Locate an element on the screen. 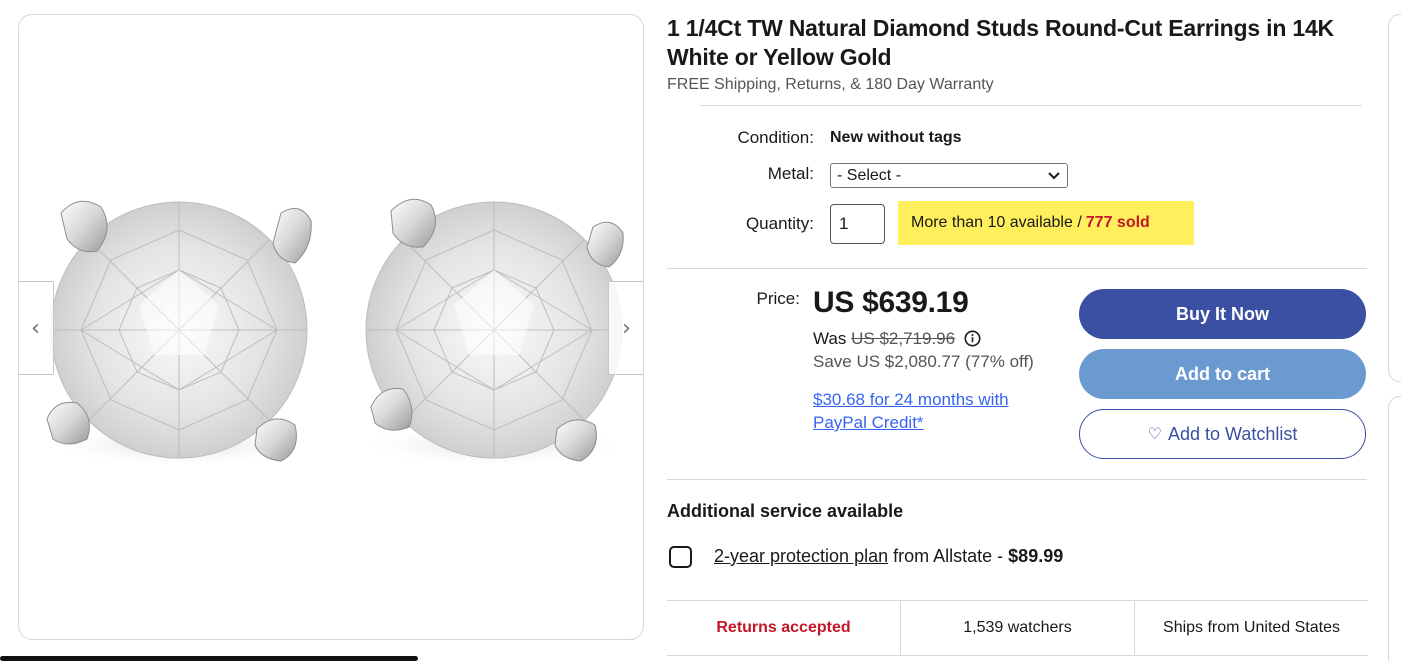  chevron-right-icon: › is located at coordinates (626, 328).